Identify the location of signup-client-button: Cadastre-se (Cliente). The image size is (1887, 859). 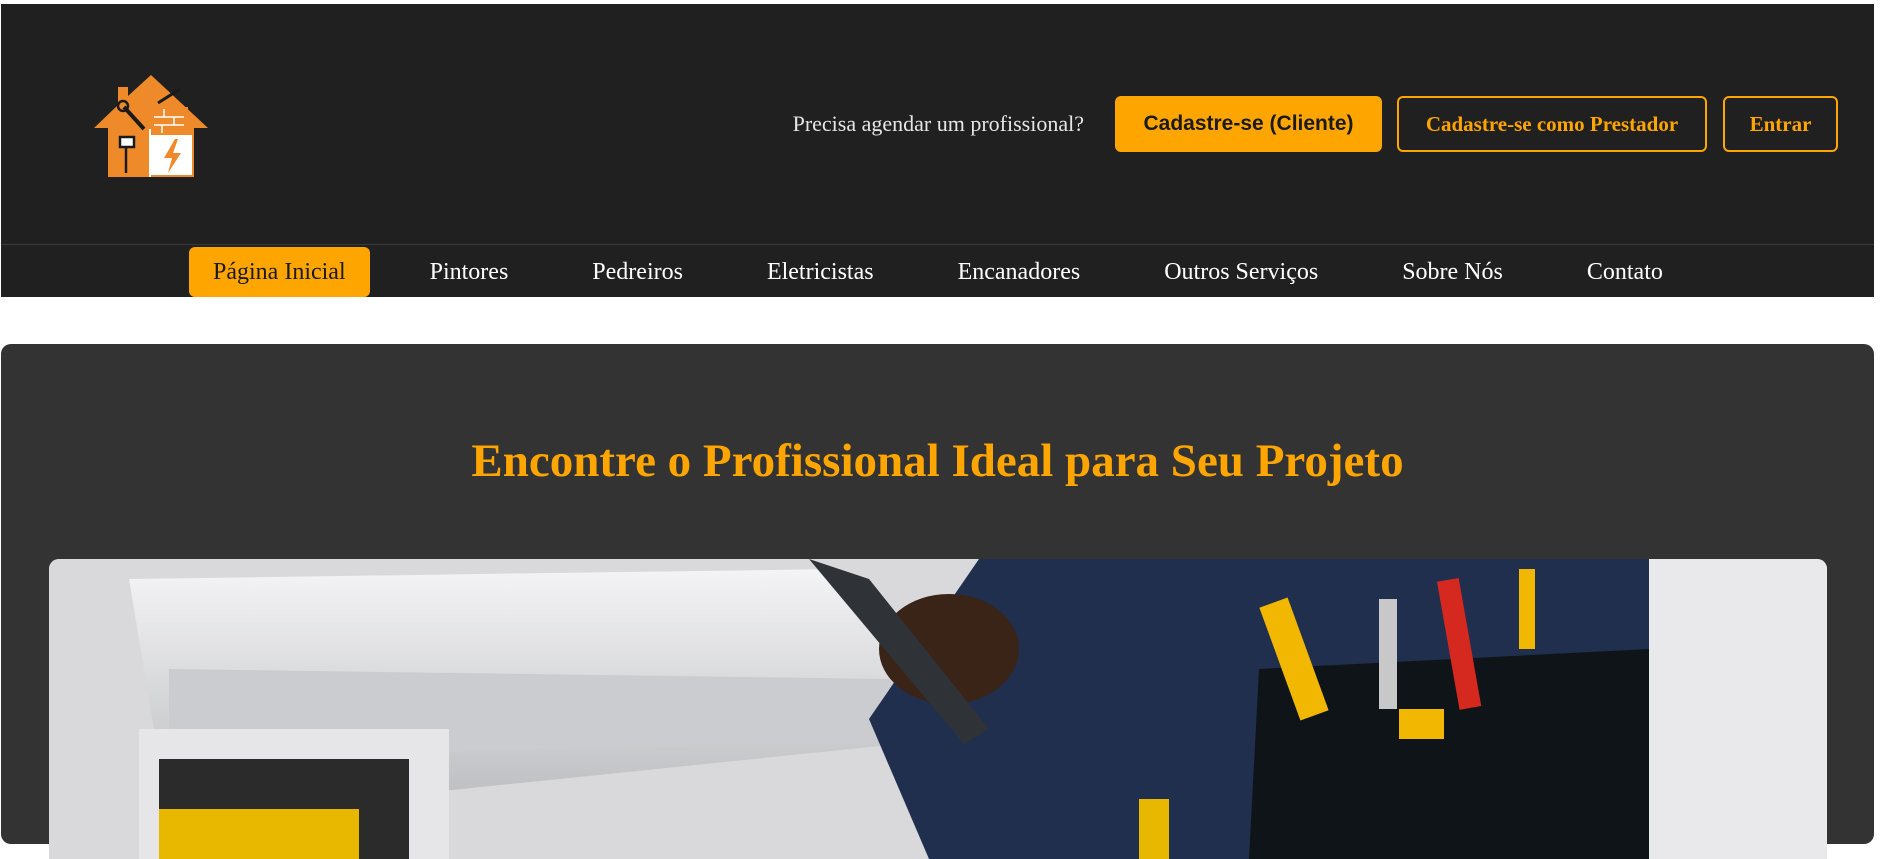
(1248, 124).